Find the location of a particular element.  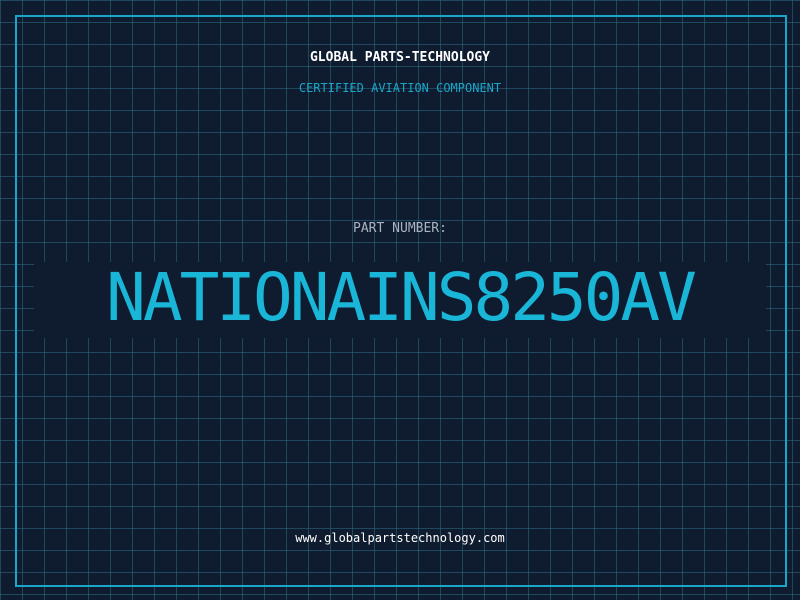

website-url: www.globalpartstechnology.com is located at coordinates (400, 538).